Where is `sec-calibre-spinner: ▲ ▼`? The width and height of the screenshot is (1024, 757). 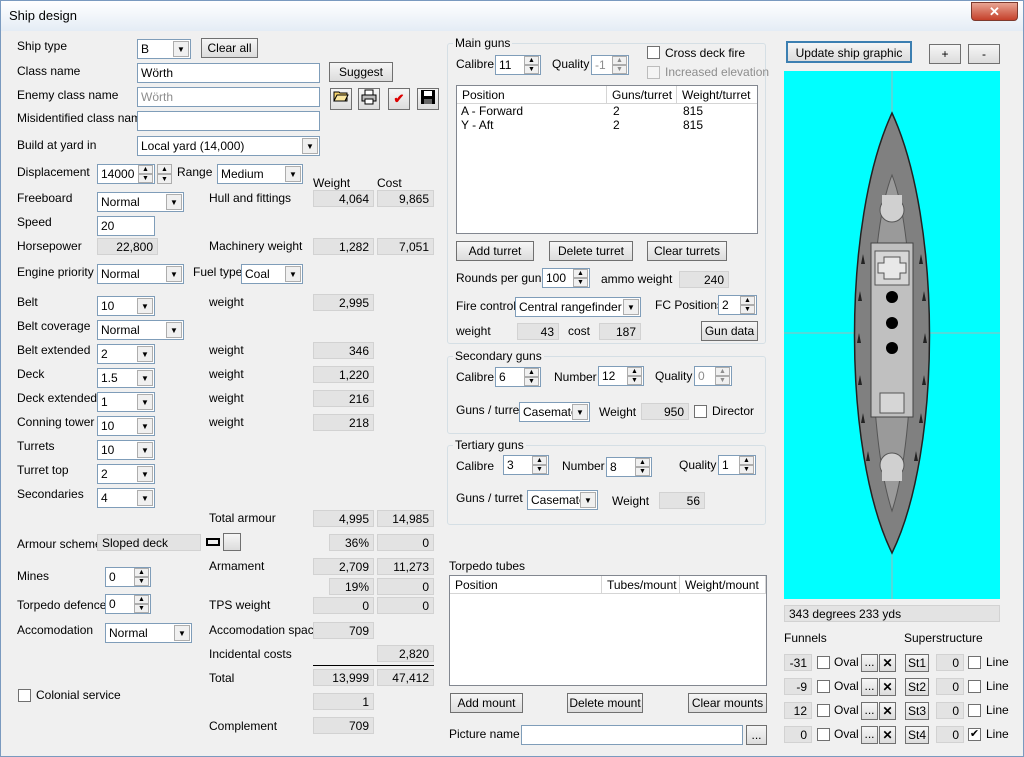
sec-calibre-spinner: ▲ ▼ is located at coordinates (531, 377).